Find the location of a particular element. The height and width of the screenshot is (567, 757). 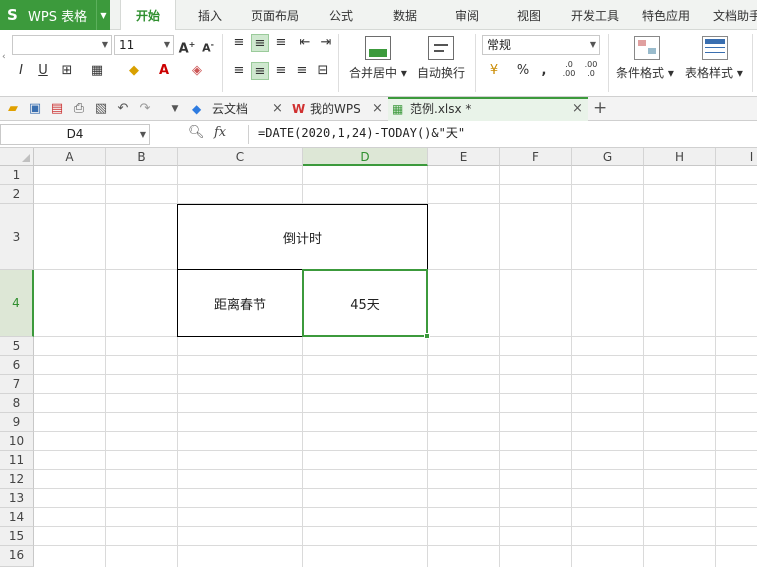

select-all-corner is located at coordinates (17, 157).